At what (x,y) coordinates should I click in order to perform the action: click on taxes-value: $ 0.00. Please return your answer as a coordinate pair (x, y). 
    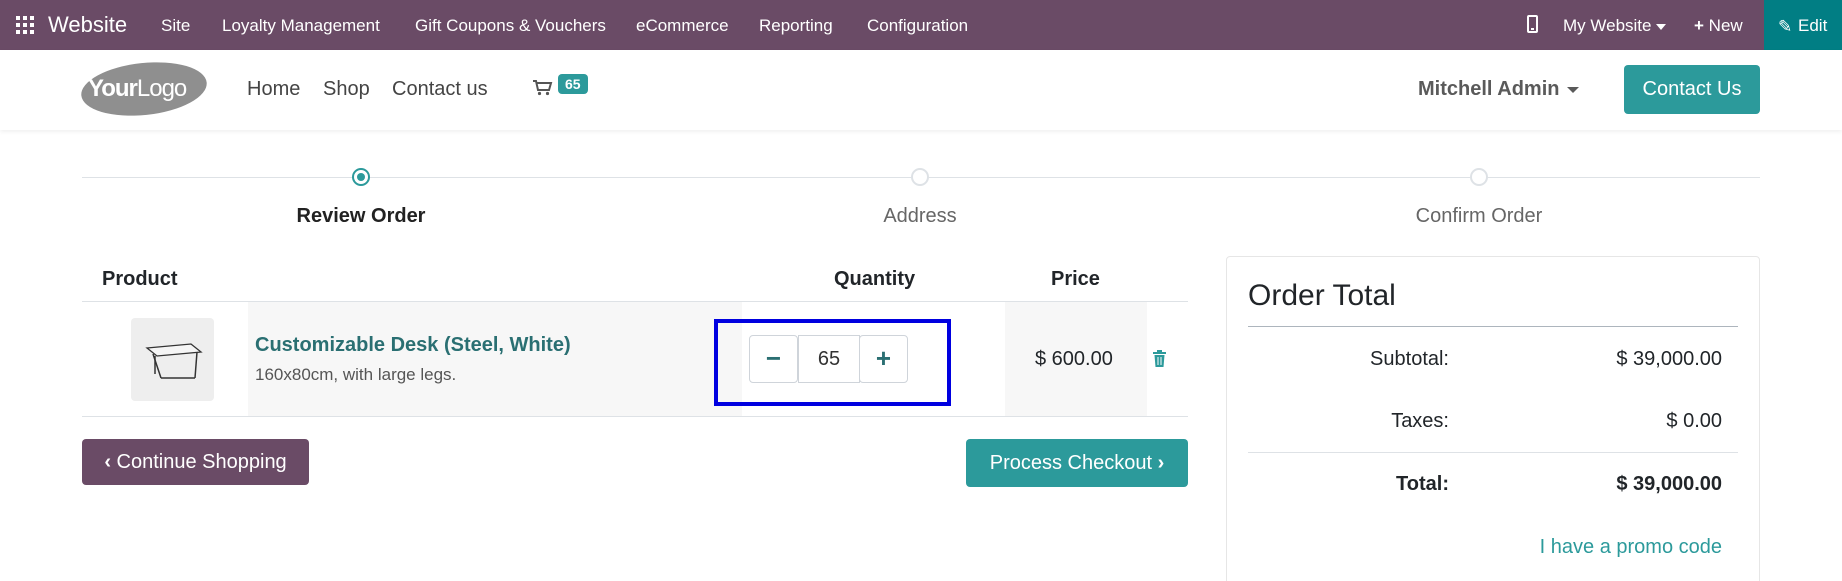
    Looking at the image, I should click on (1694, 421).